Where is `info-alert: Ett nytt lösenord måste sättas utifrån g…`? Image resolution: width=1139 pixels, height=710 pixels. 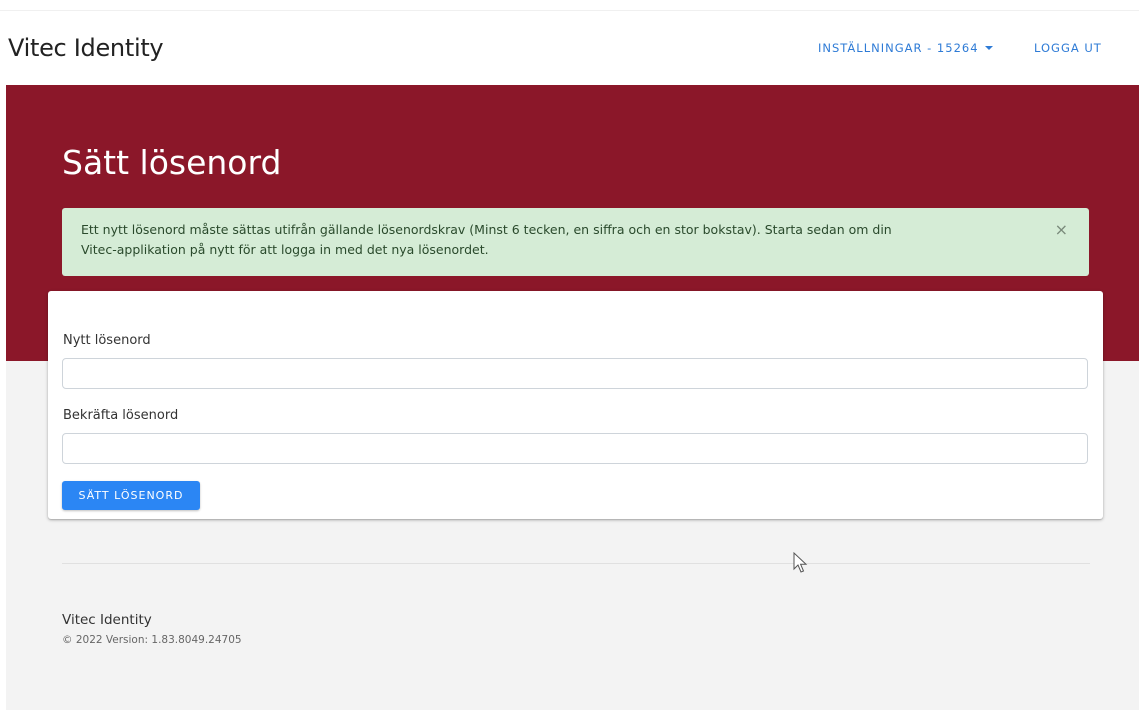
info-alert: Ett nytt lösenord måste sättas utifrån g… is located at coordinates (575, 242).